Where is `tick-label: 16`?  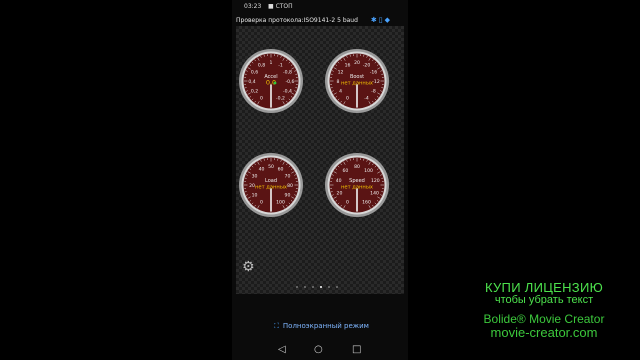
tick-label: 16 is located at coordinates (348, 66).